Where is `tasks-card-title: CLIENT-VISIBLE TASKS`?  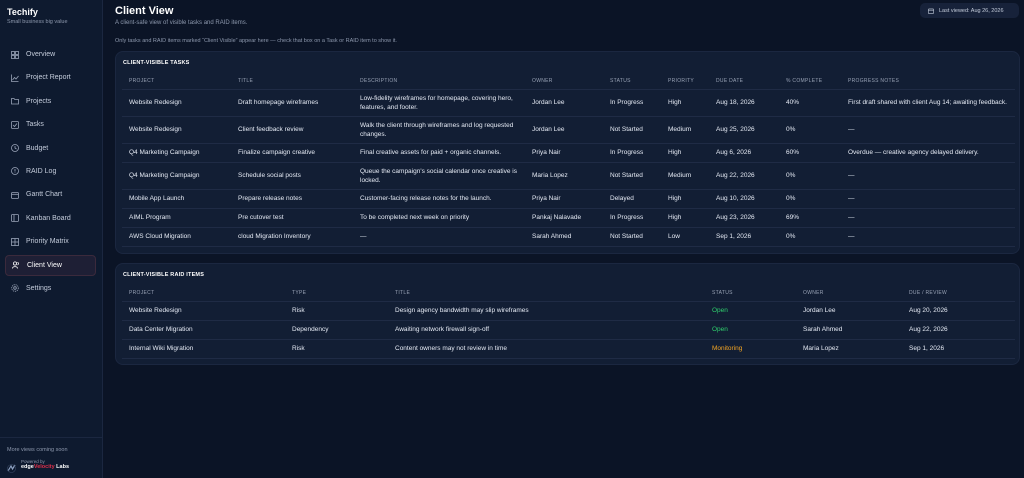
tasks-card-title: CLIENT-VISIBLE TASKS is located at coordinates (156, 63).